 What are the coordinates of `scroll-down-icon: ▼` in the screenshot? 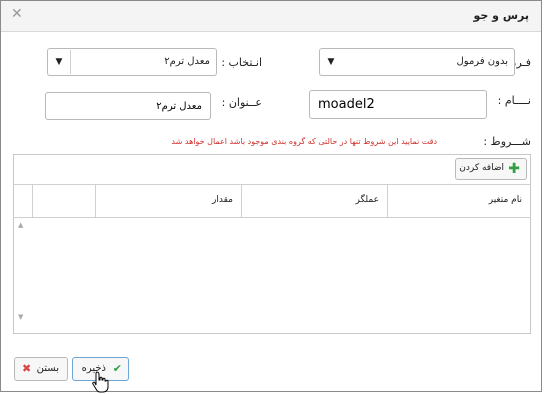 It's located at (20, 317).